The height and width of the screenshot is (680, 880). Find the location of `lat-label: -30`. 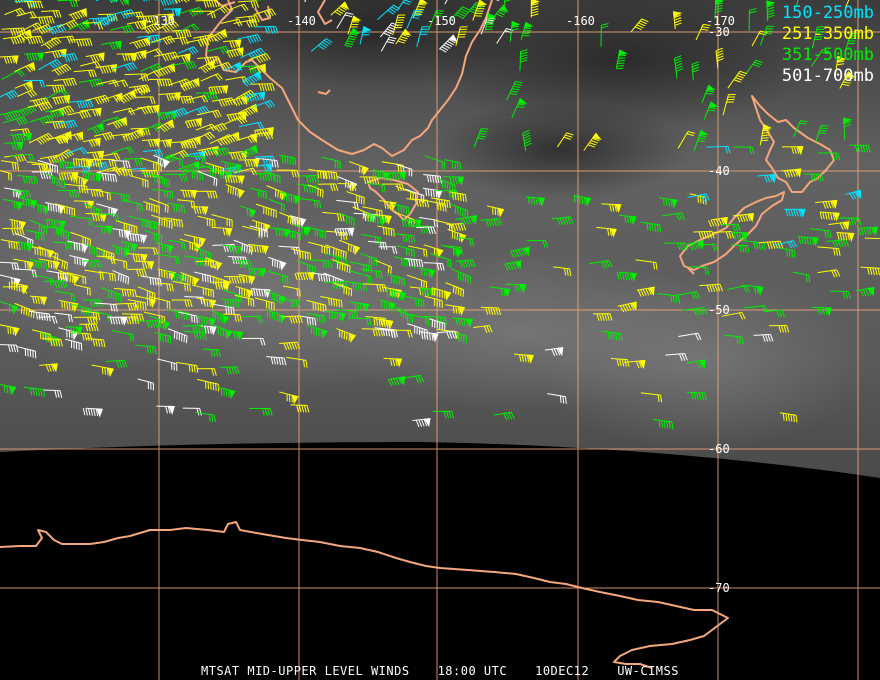

lat-label: -30 is located at coordinates (719, 32).